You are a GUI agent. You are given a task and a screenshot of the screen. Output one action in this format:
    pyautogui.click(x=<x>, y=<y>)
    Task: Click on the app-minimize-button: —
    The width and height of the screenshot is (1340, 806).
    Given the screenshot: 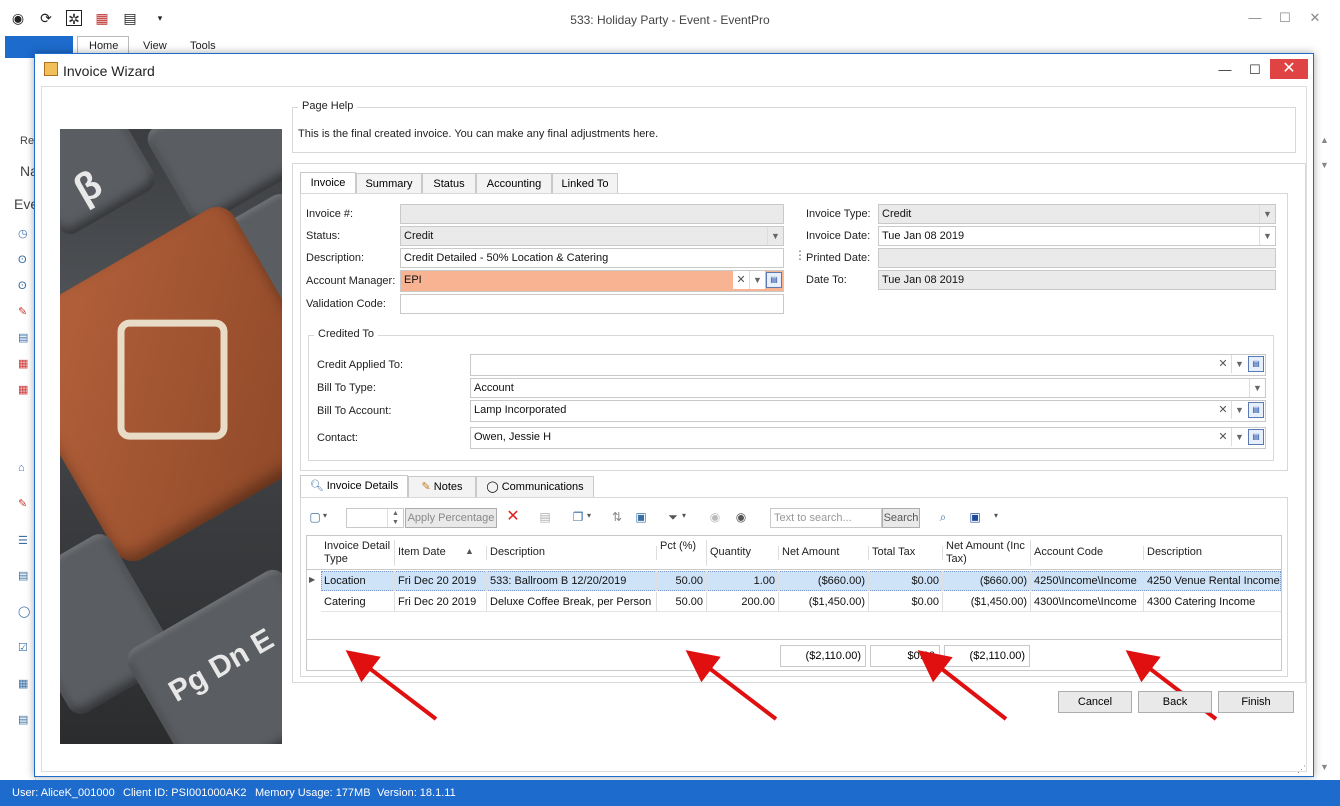 What is the action you would take?
    pyautogui.click(x=1255, y=18)
    